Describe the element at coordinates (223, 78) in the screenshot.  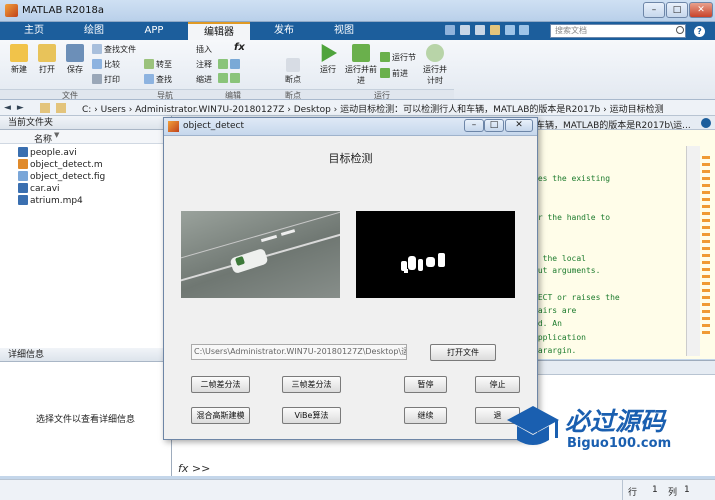
I see `indent-left-icon` at that location.